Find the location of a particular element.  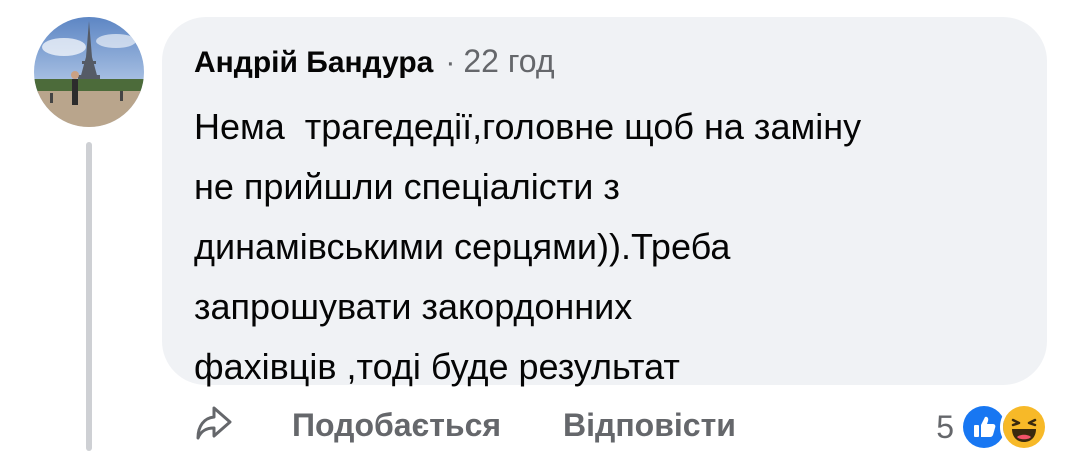

reactions-summary: 5 is located at coordinates (992, 427).